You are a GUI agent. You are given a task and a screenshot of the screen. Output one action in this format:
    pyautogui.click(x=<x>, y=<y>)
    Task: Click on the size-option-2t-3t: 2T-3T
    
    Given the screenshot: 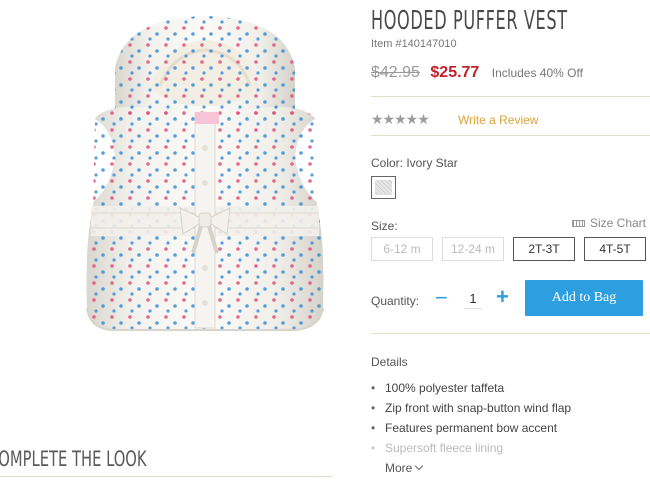 What is the action you would take?
    pyautogui.click(x=544, y=249)
    